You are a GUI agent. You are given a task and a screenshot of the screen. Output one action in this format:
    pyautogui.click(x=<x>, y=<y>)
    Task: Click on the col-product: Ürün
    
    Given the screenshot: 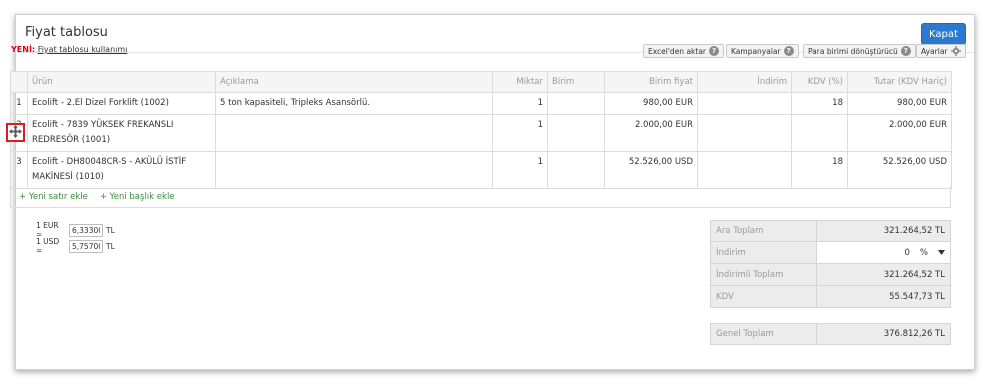 What is the action you would take?
    pyautogui.click(x=121, y=82)
    